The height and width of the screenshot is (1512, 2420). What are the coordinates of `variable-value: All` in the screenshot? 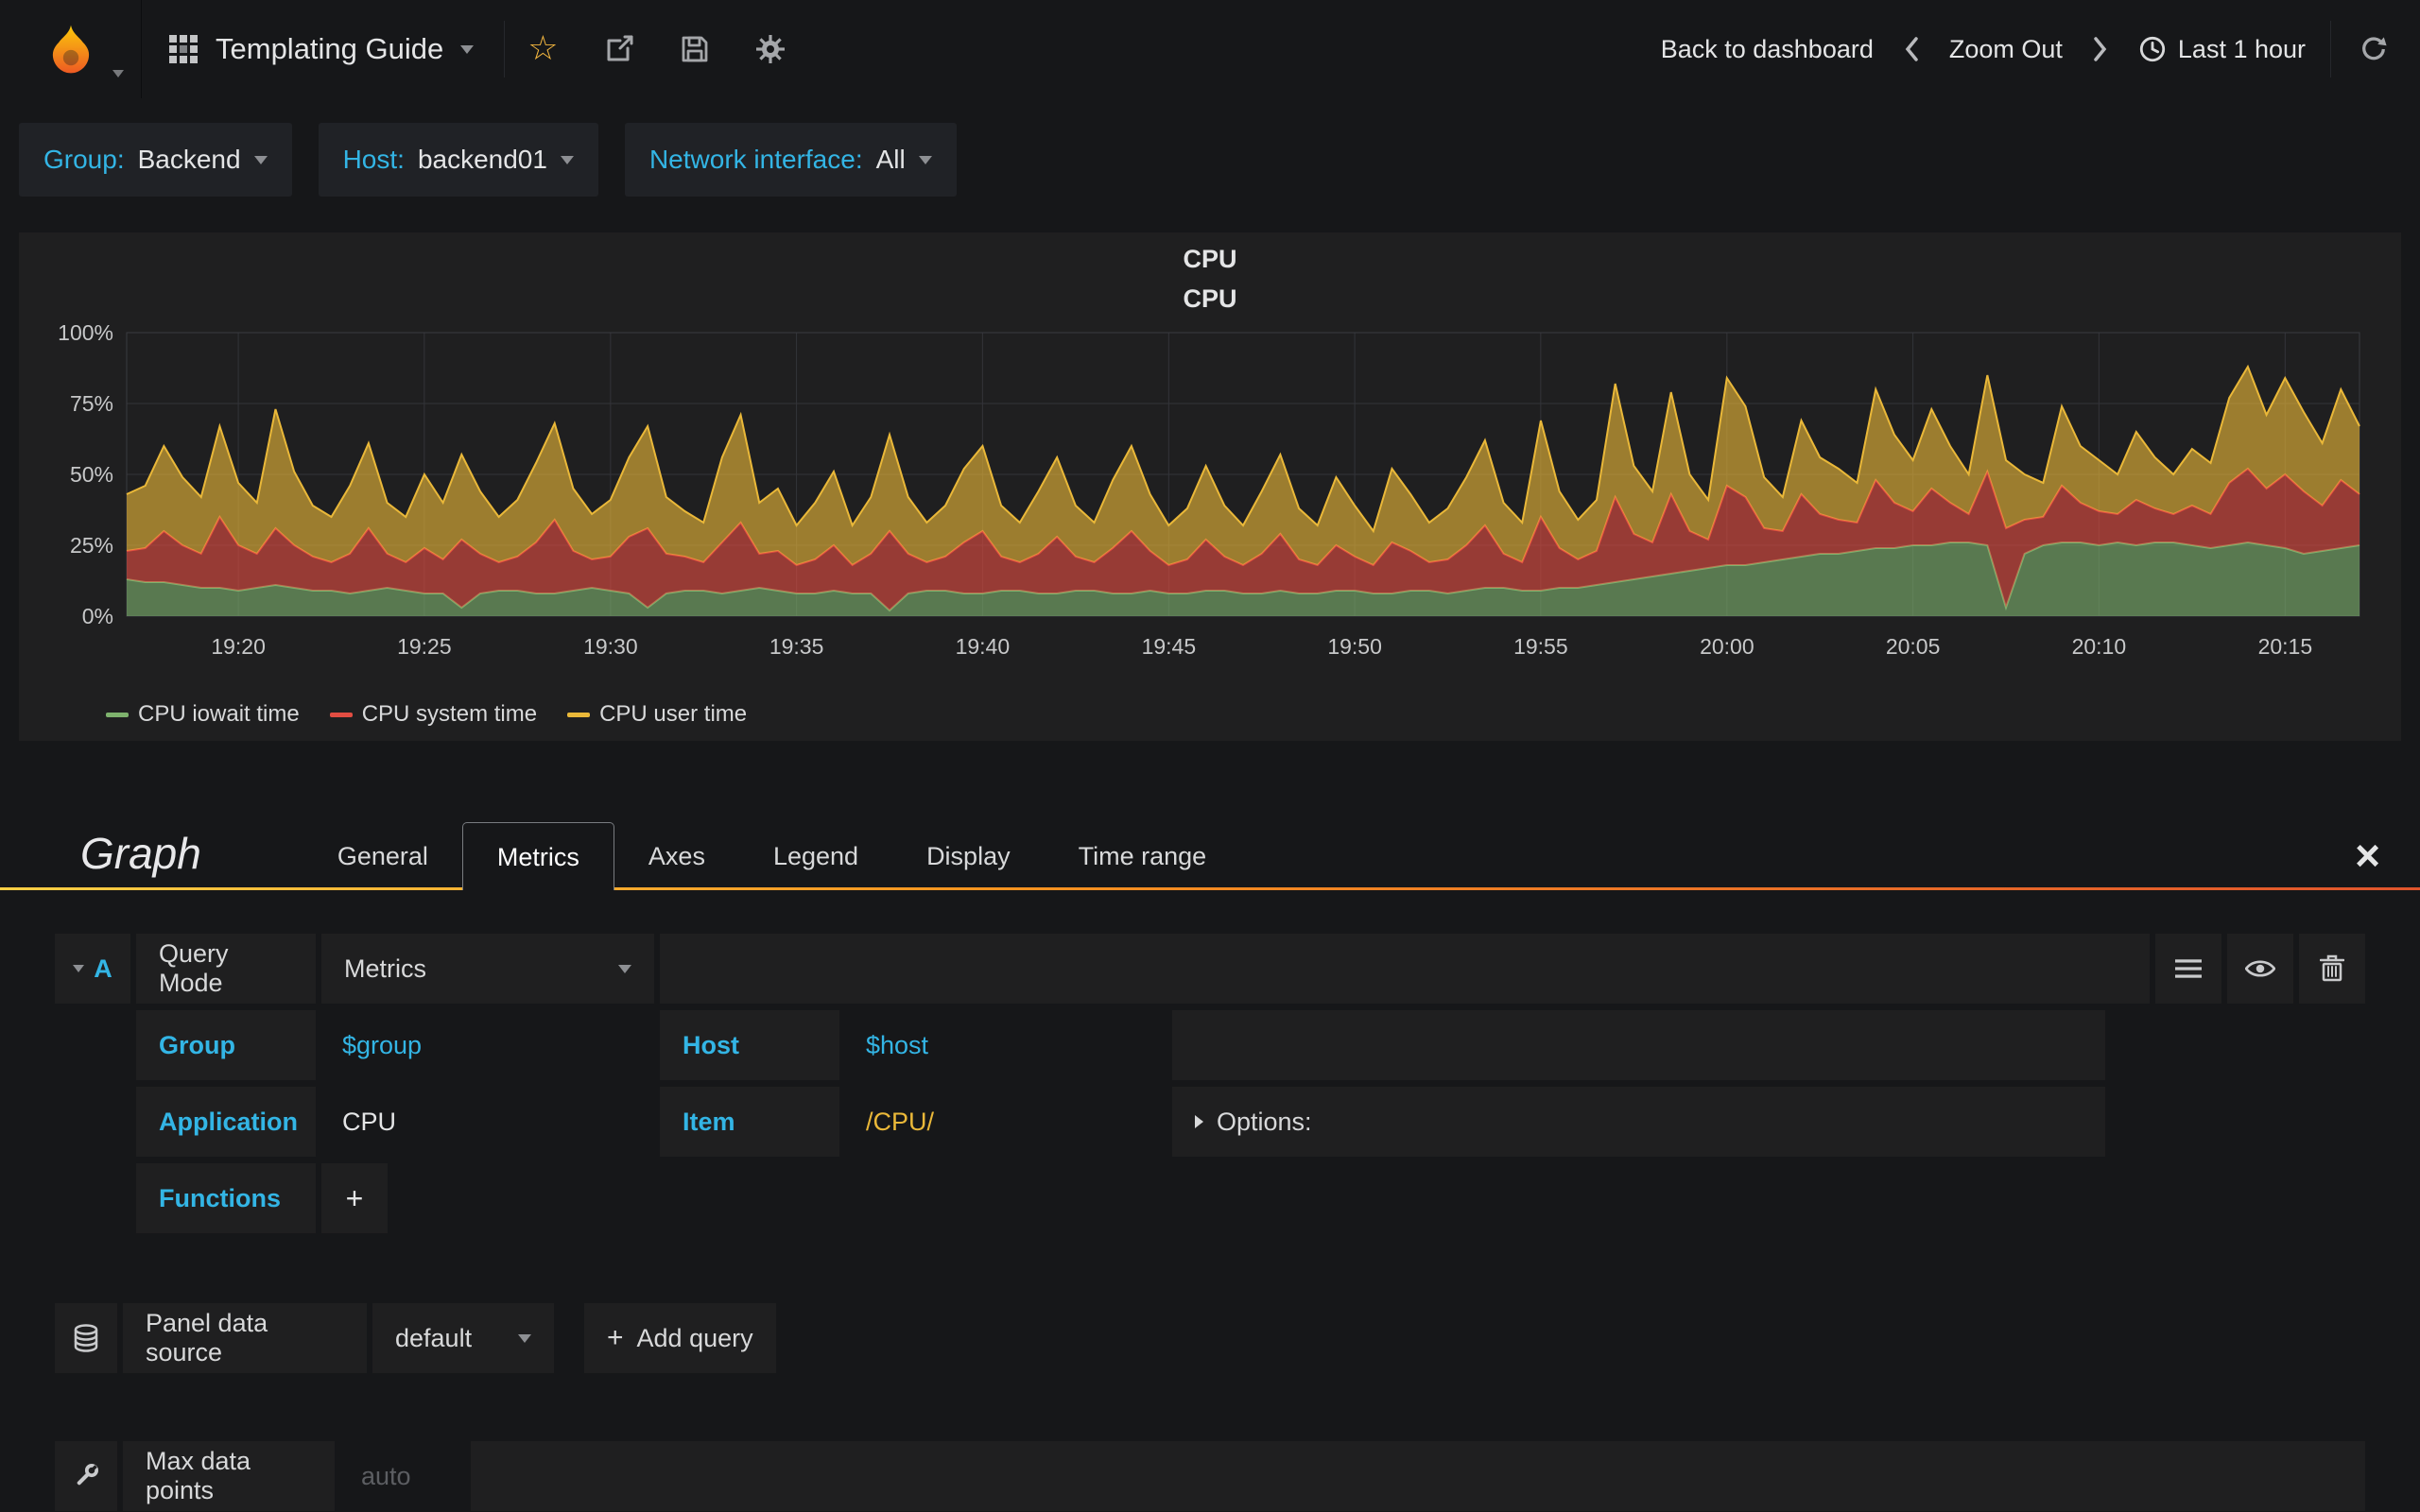 It's located at (890, 159).